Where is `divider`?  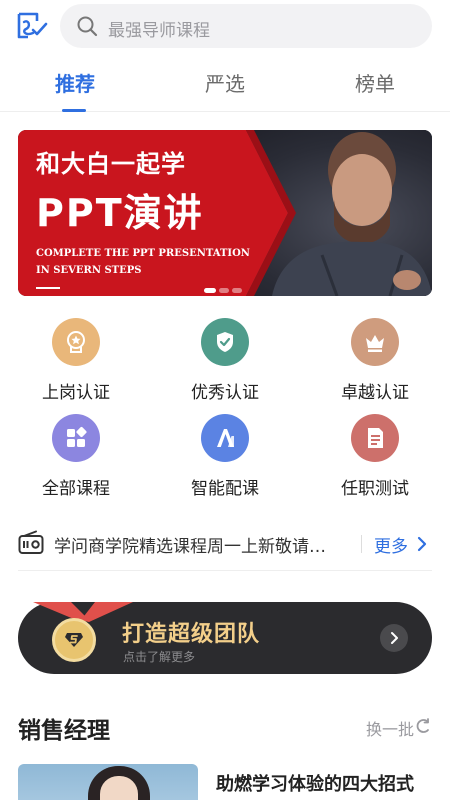
divider is located at coordinates (361, 544).